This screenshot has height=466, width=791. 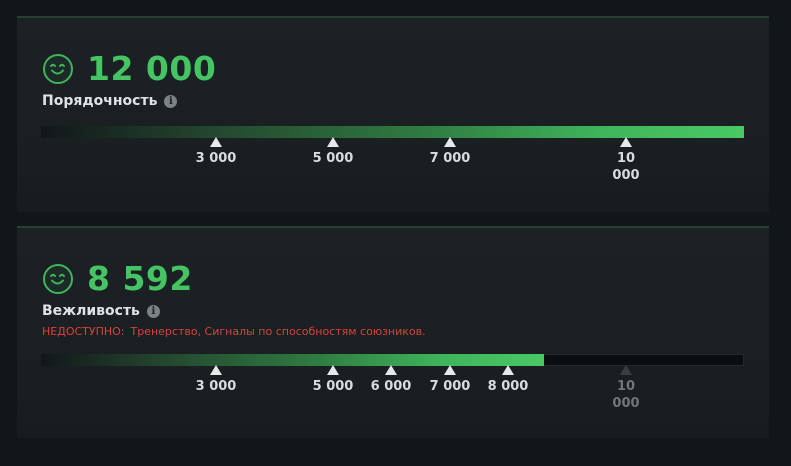 I want to click on metric-title: Порядочность i, so click(x=110, y=101).